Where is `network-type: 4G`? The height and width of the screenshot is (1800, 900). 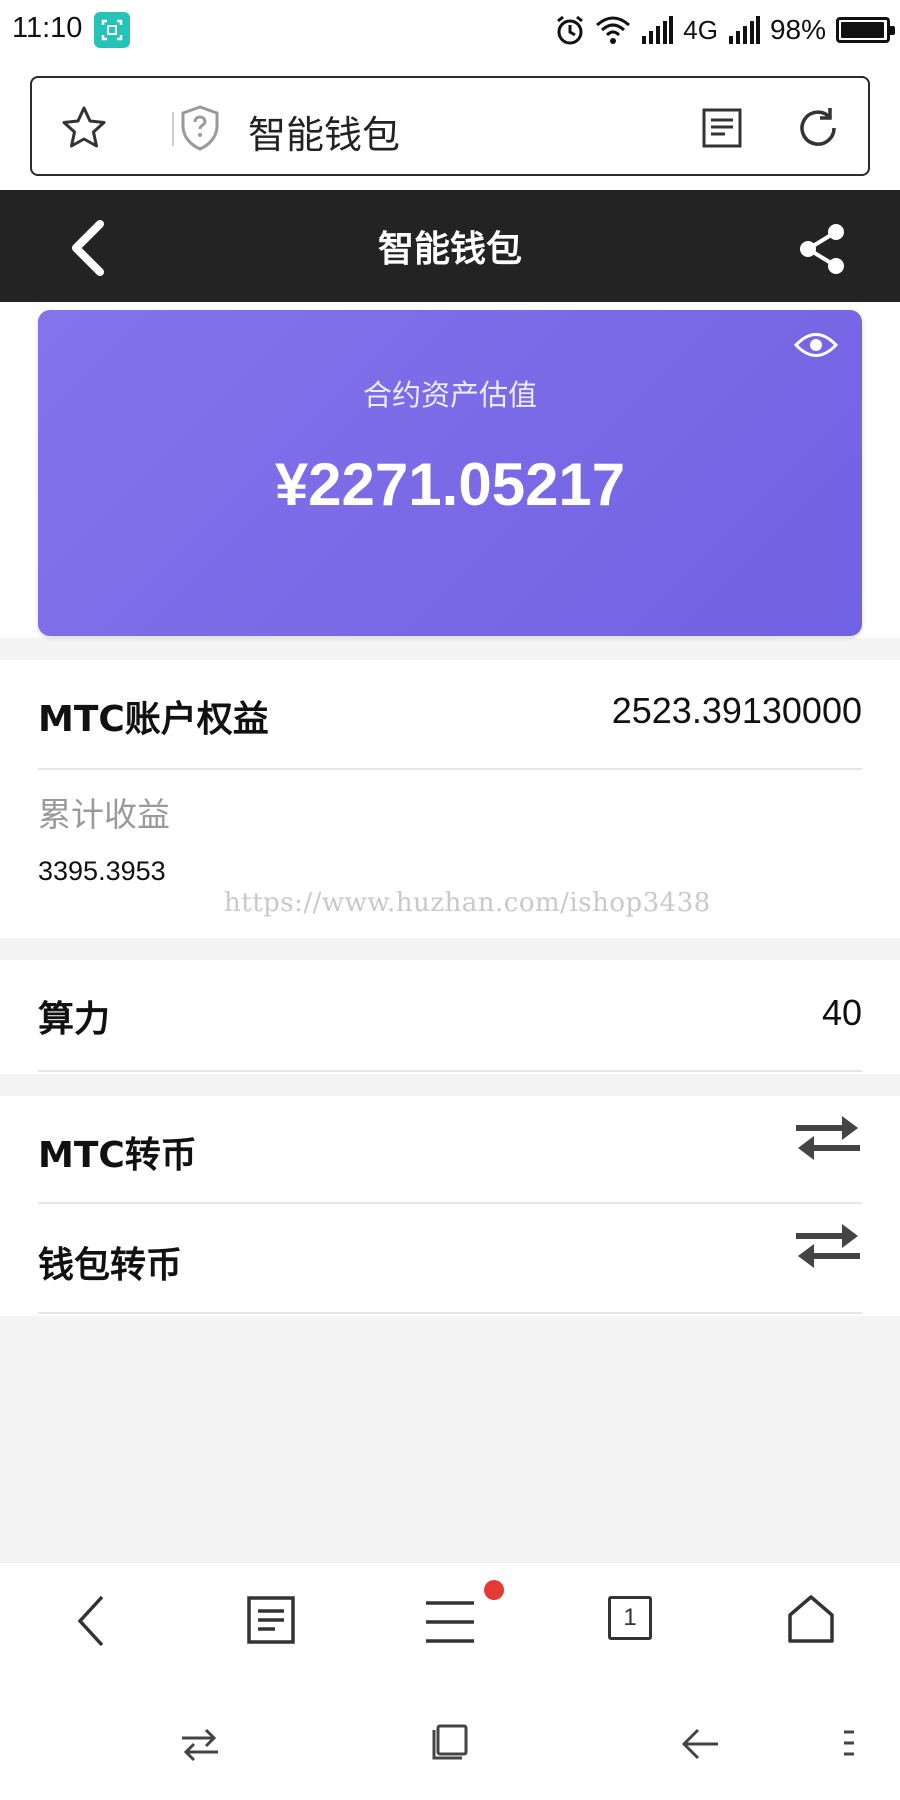
network-type: 4G is located at coordinates (700, 29).